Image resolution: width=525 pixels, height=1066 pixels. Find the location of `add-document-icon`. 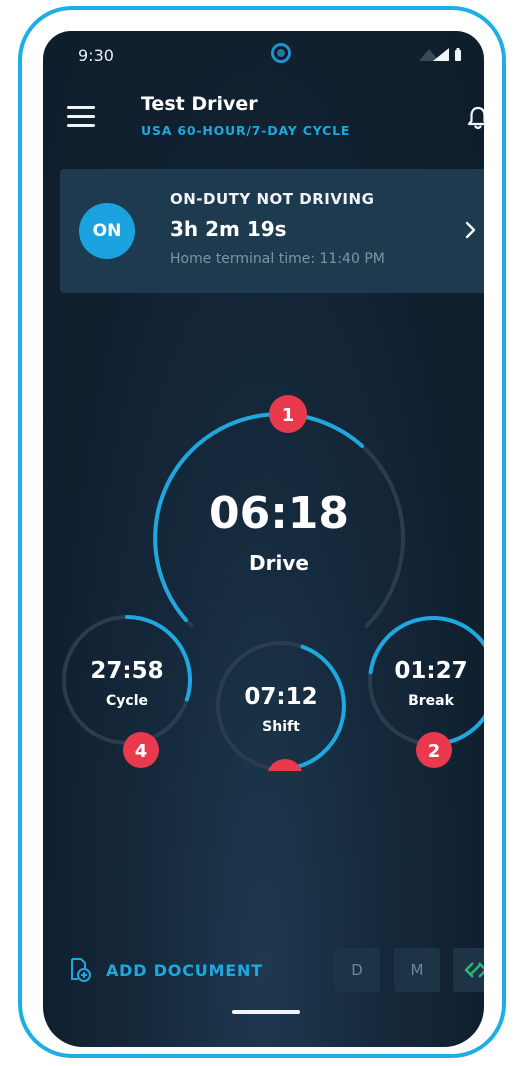

add-document-icon is located at coordinates (81, 970).